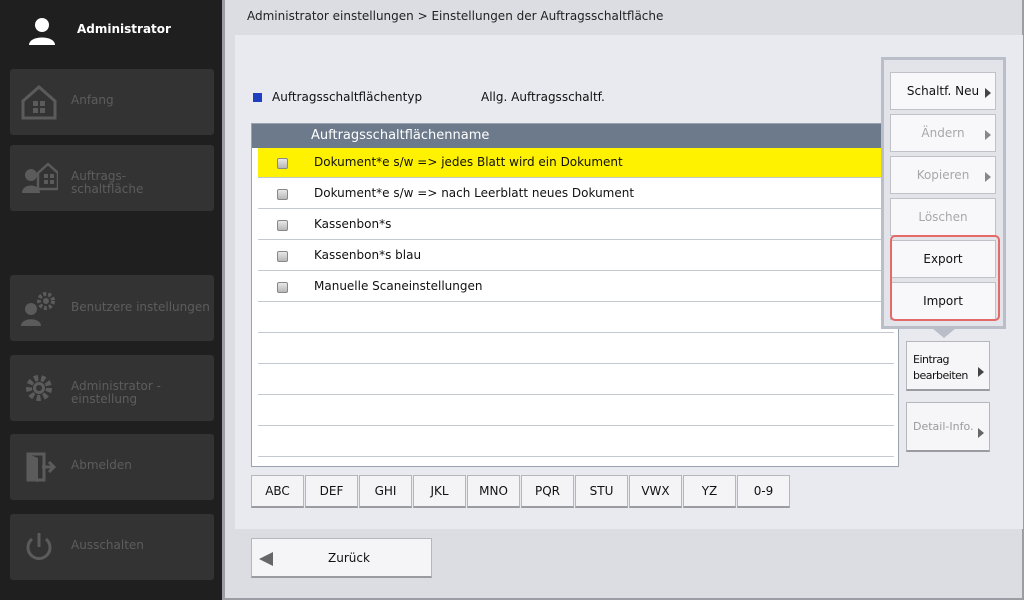 This screenshot has height=600, width=1024. I want to click on power-icon, so click(39, 546).